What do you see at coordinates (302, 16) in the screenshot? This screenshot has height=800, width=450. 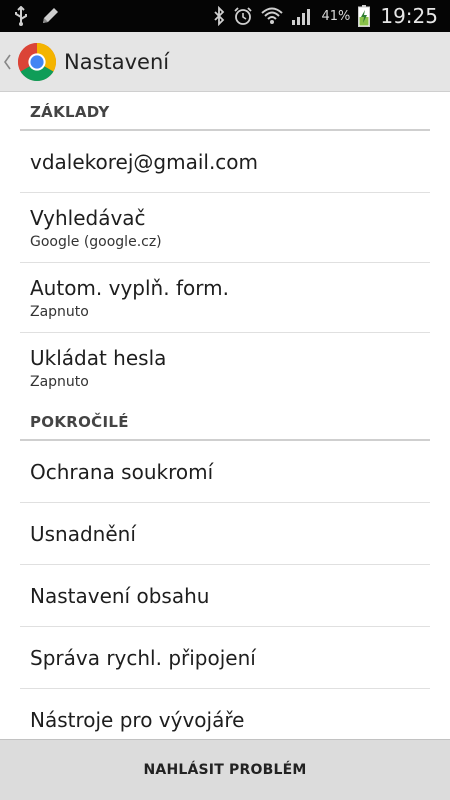 I see `signal-icon` at bounding box center [302, 16].